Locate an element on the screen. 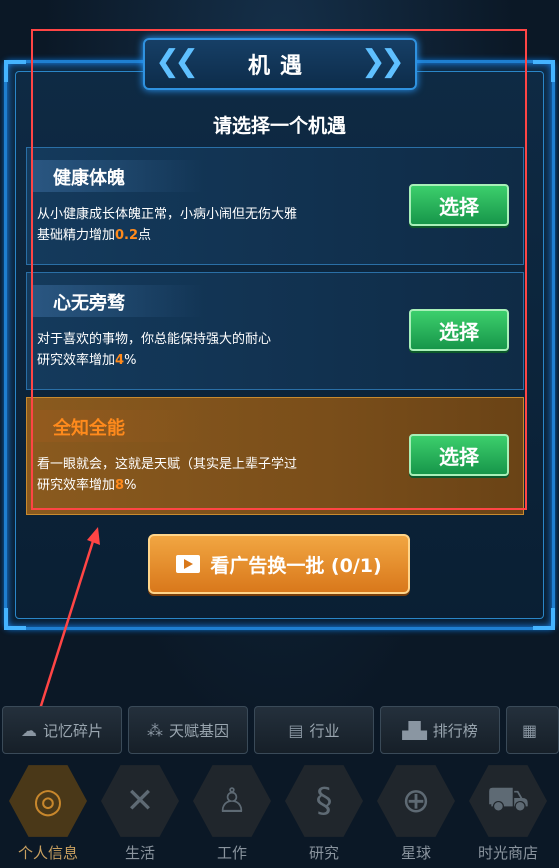  nav-time-shop: ⛟ 时光商店 is located at coordinates (508, 815).